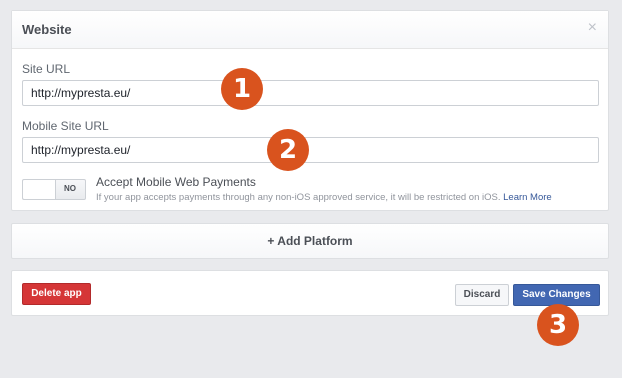 The height and width of the screenshot is (378, 622). Describe the element at coordinates (310, 150) in the screenshot. I see `mobile-site-url-input` at that location.